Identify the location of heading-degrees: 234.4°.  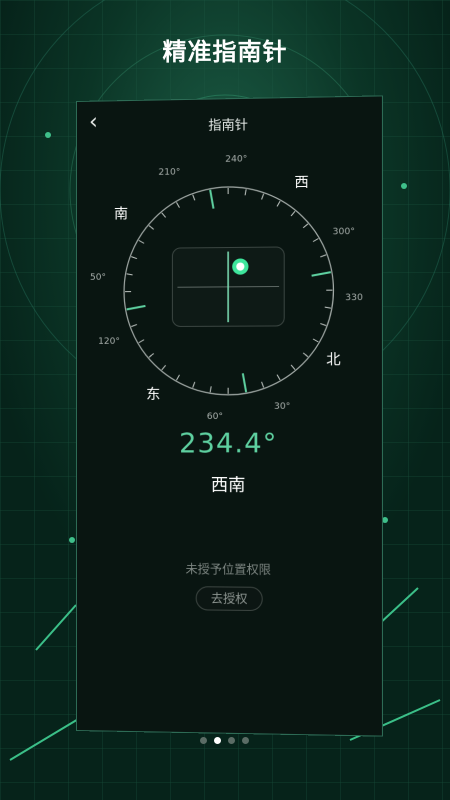
(228, 444).